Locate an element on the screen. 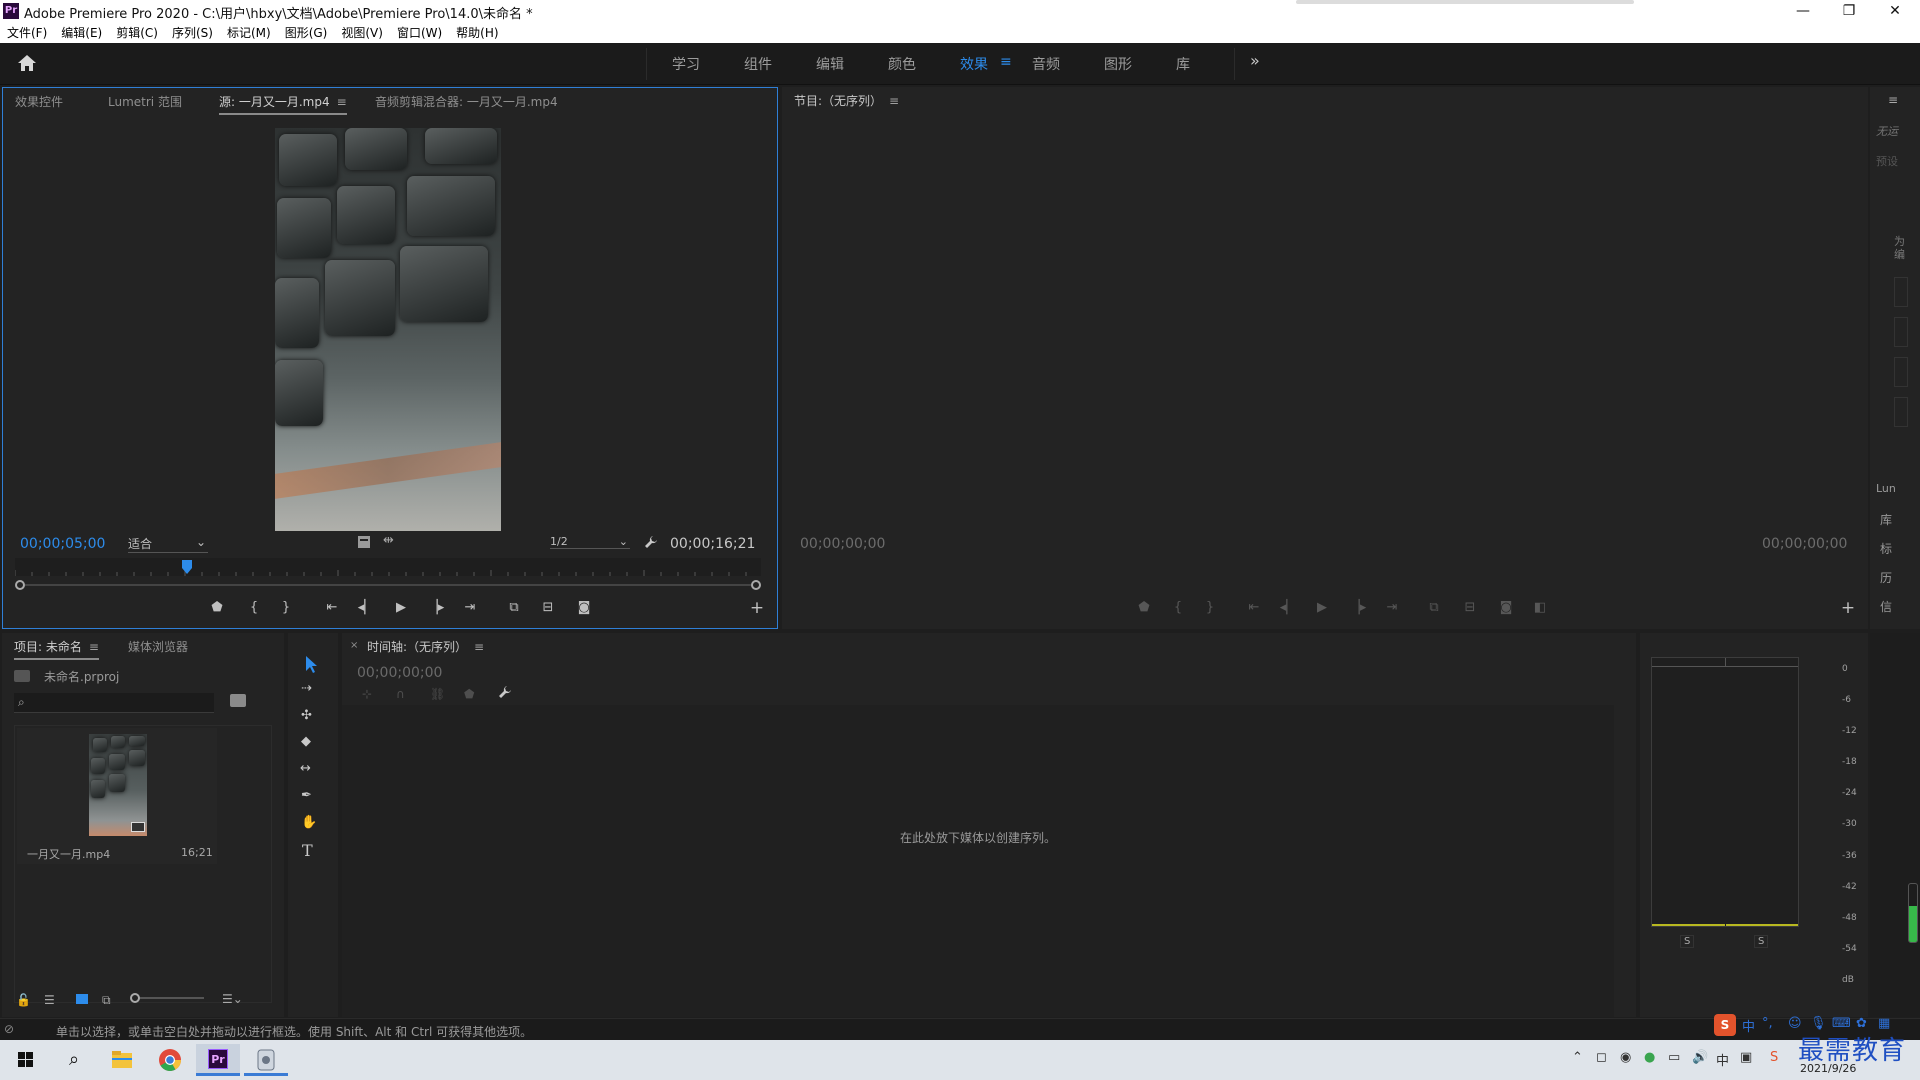  collapsed-panel-item: 预设 is located at coordinates (1896, 161).